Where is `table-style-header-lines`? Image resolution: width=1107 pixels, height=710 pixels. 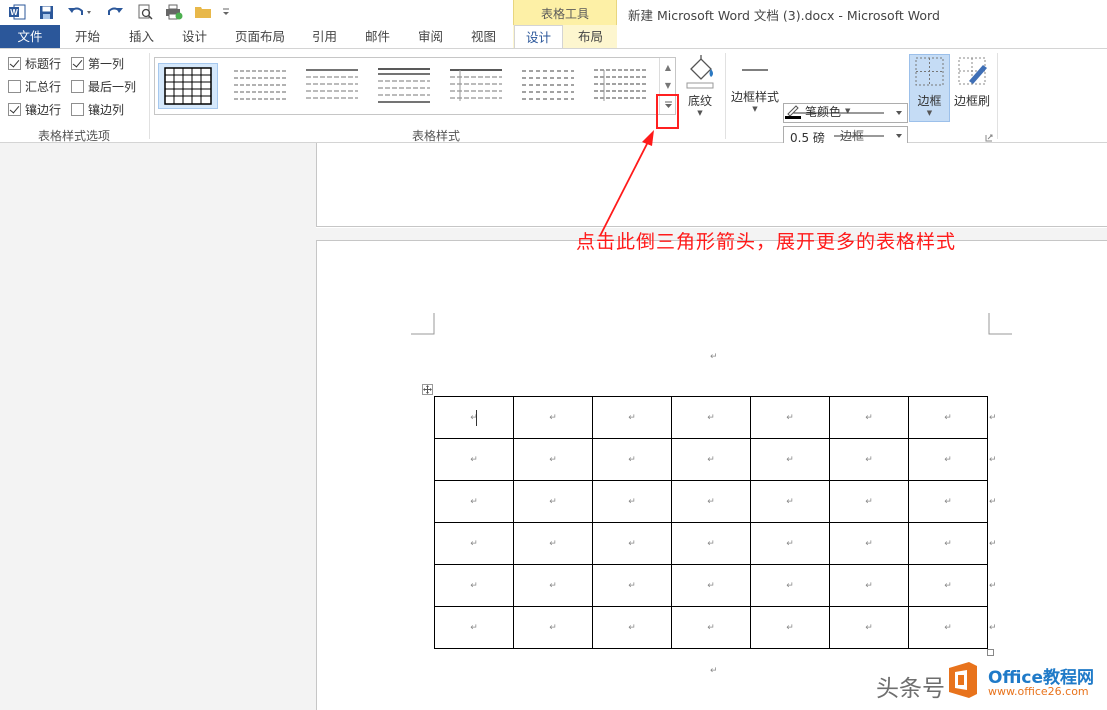
table-style-header-lines is located at coordinates (404, 86).